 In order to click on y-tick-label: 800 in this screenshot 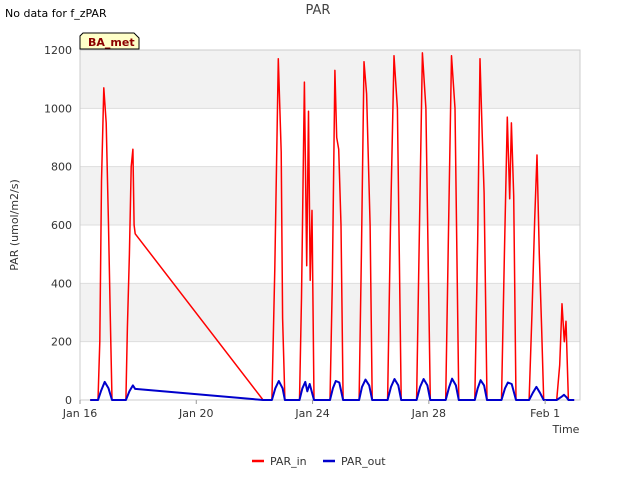, I will do `click(61, 167)`.